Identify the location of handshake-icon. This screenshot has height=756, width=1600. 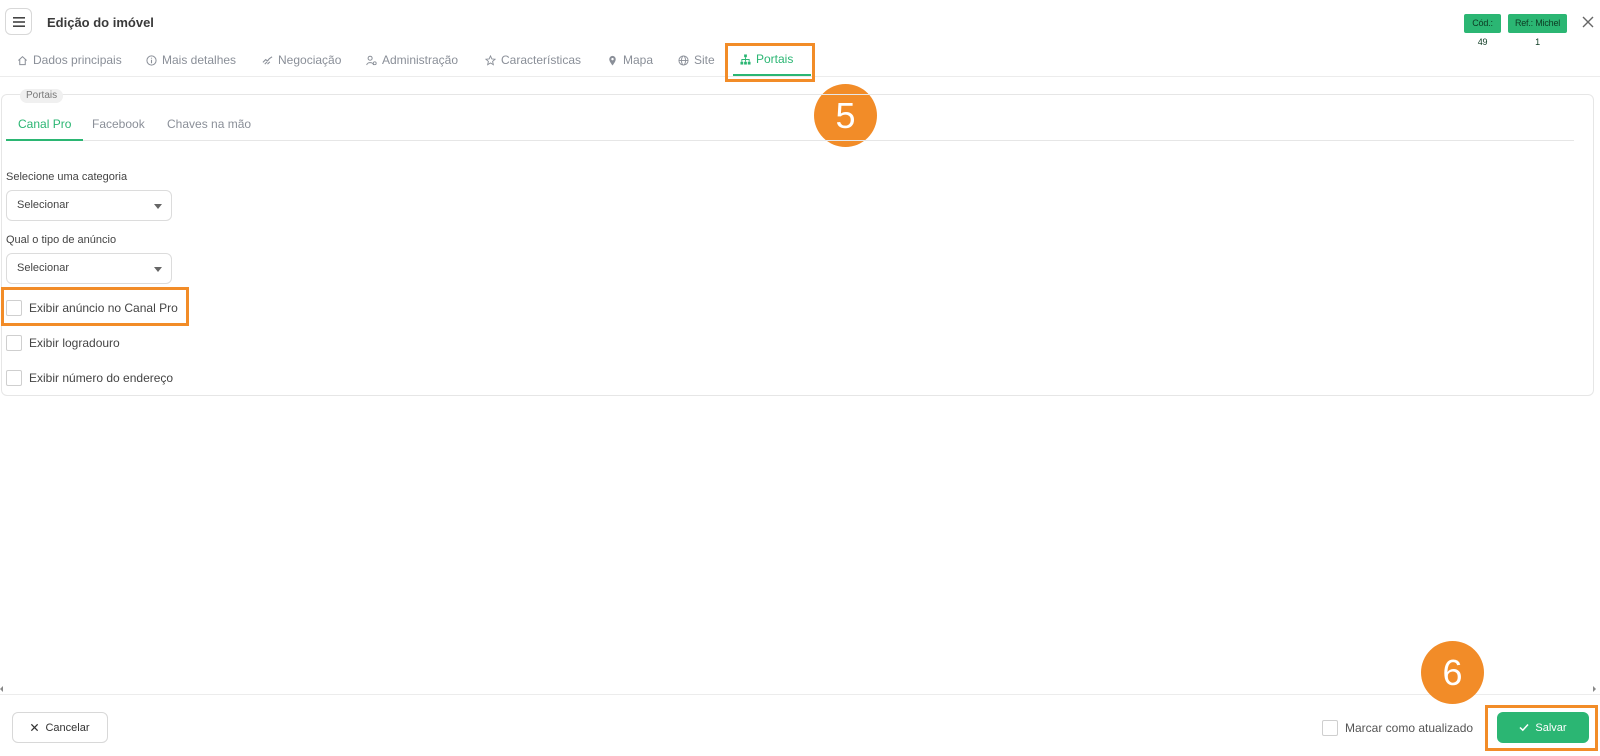
(267, 60).